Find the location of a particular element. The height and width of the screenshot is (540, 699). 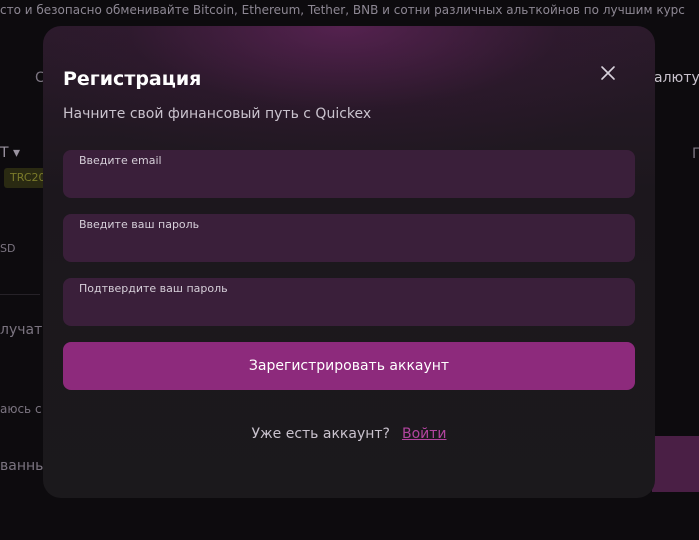

modal-subtitle: Начните свой финансовый путь с Quickex is located at coordinates (217, 114).